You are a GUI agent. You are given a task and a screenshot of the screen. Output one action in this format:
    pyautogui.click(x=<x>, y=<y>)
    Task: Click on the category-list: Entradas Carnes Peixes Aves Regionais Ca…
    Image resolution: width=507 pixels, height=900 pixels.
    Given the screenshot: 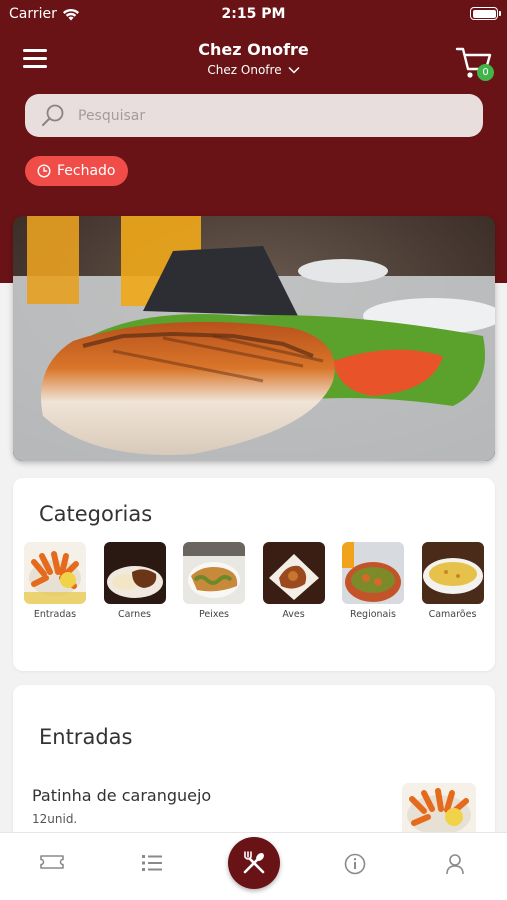 What is the action you would take?
    pyautogui.click(x=262, y=581)
    